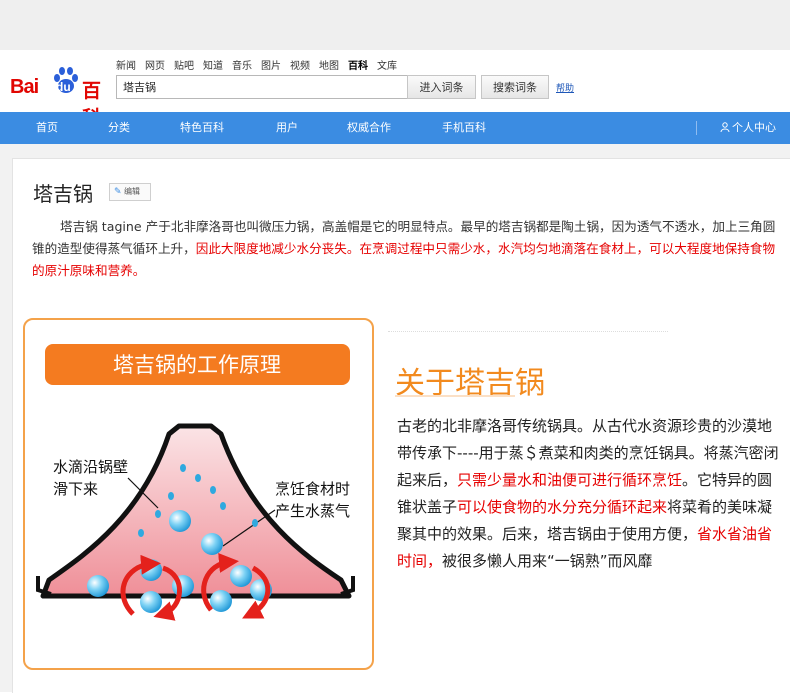 Image resolution: width=790 pixels, height=693 pixels. What do you see at coordinates (213, 66) in the screenshot?
I see `link-zhidao: 知道` at bounding box center [213, 66].